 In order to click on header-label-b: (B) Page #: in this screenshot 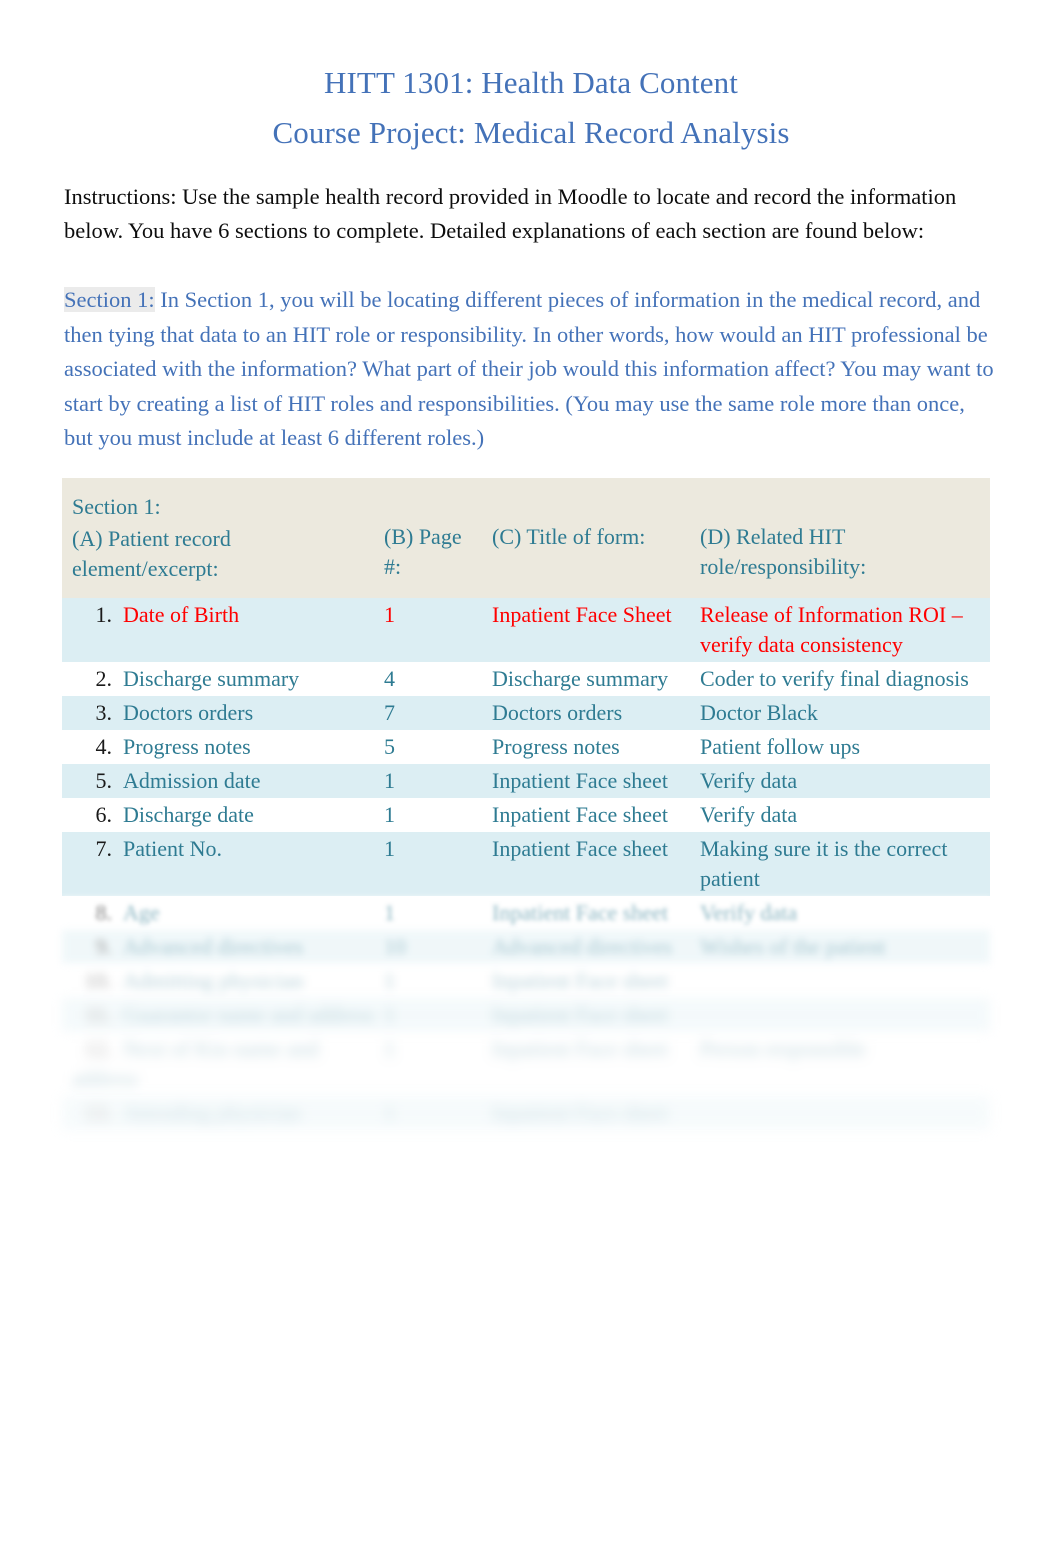, I will do `click(423, 551)`.